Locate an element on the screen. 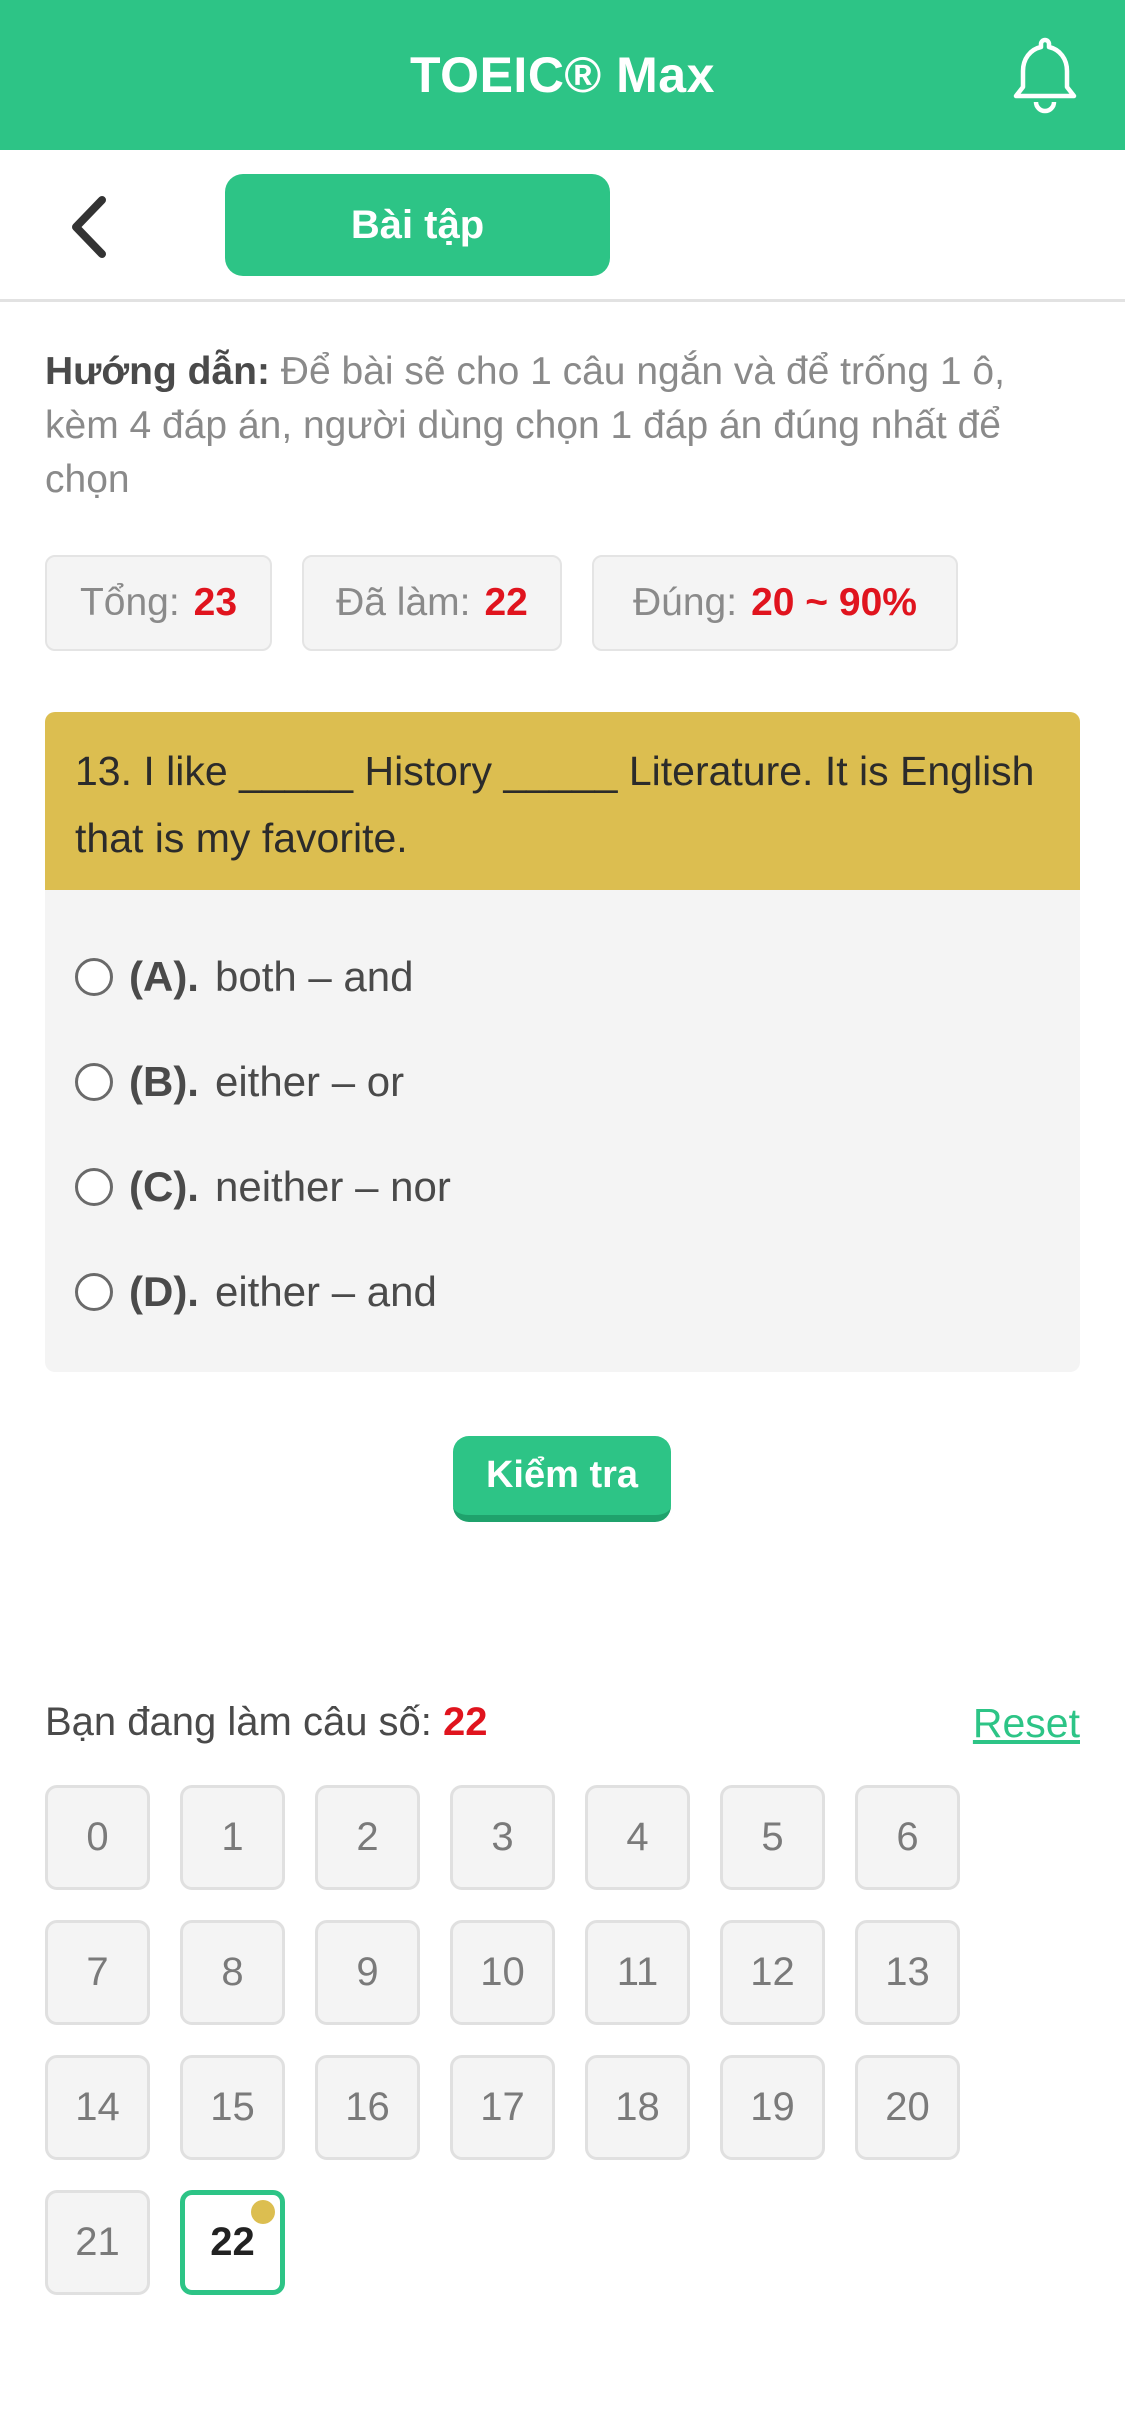  question-number-label: 12 is located at coordinates (772, 1972).